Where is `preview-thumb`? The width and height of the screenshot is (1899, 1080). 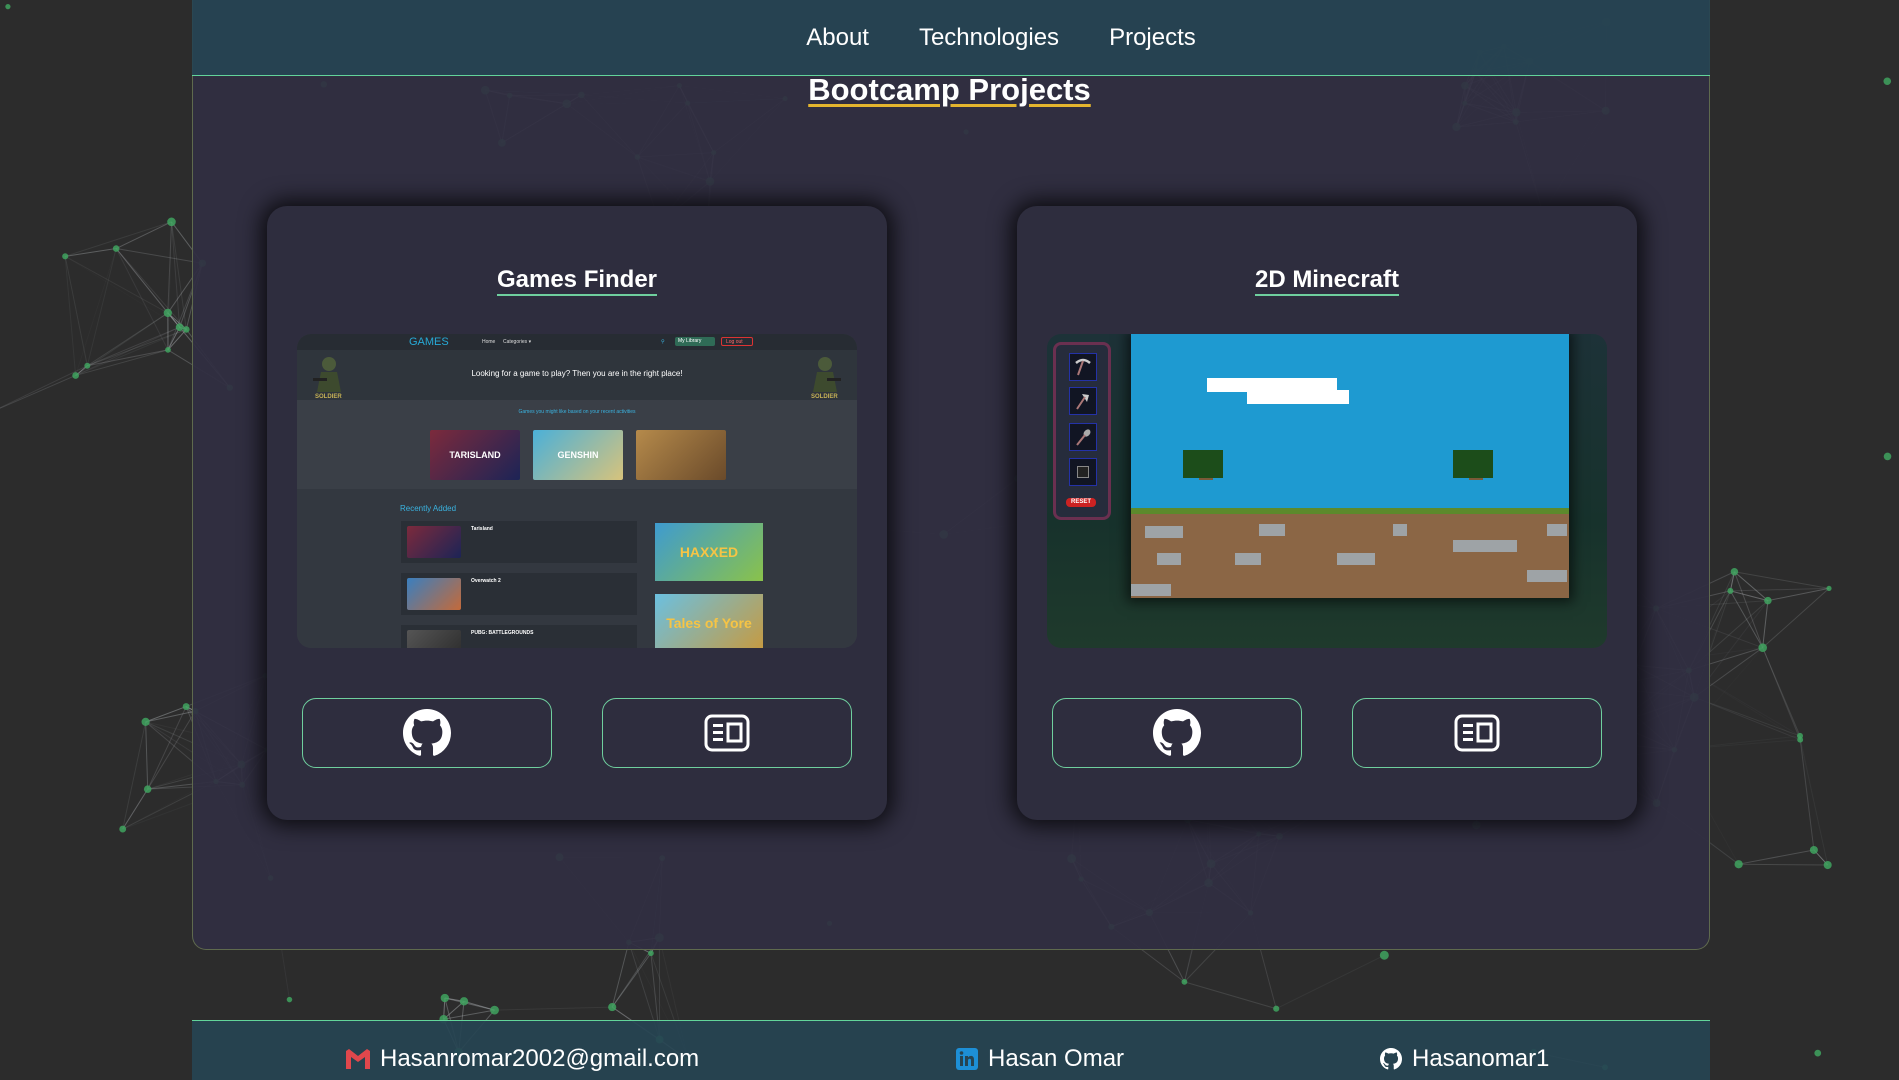 preview-thumb is located at coordinates (681, 455).